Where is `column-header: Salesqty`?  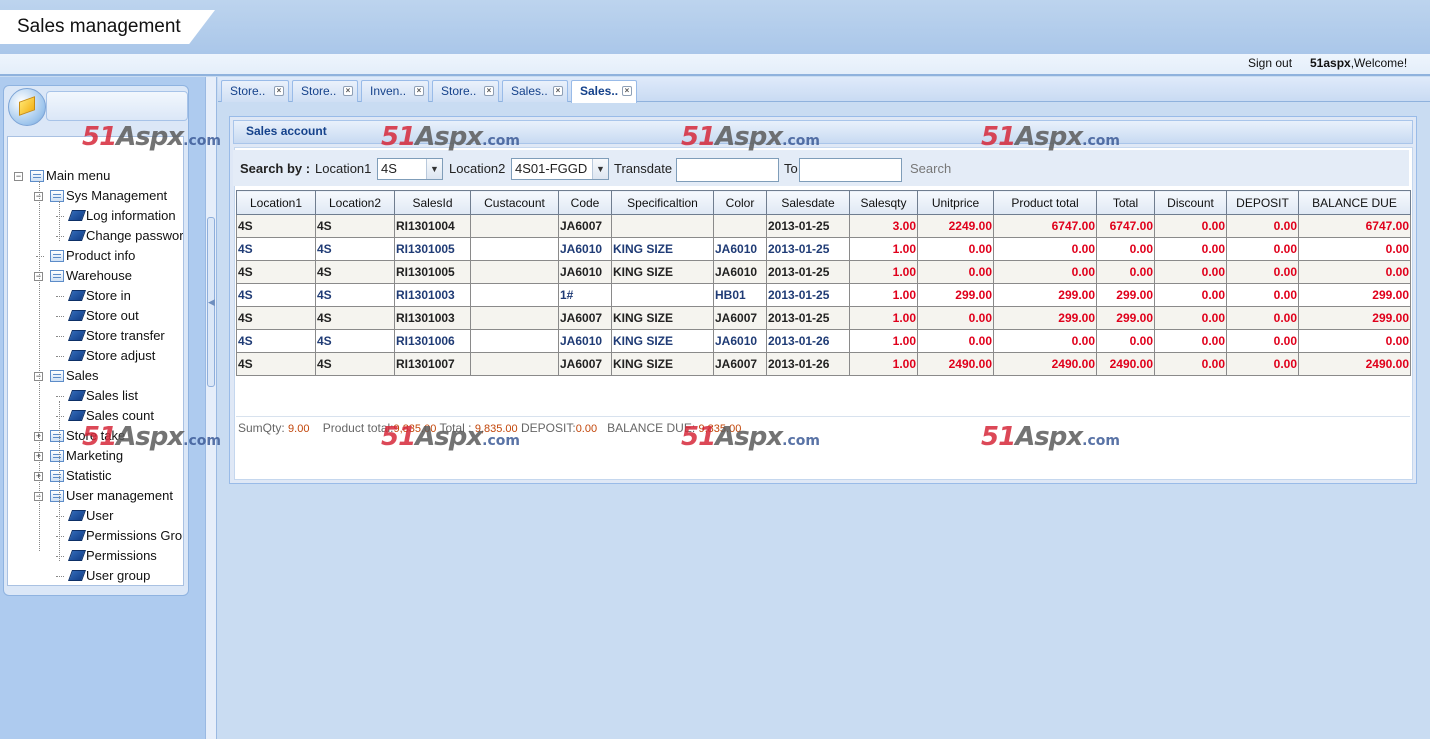
column-header: Salesqty is located at coordinates (883, 202).